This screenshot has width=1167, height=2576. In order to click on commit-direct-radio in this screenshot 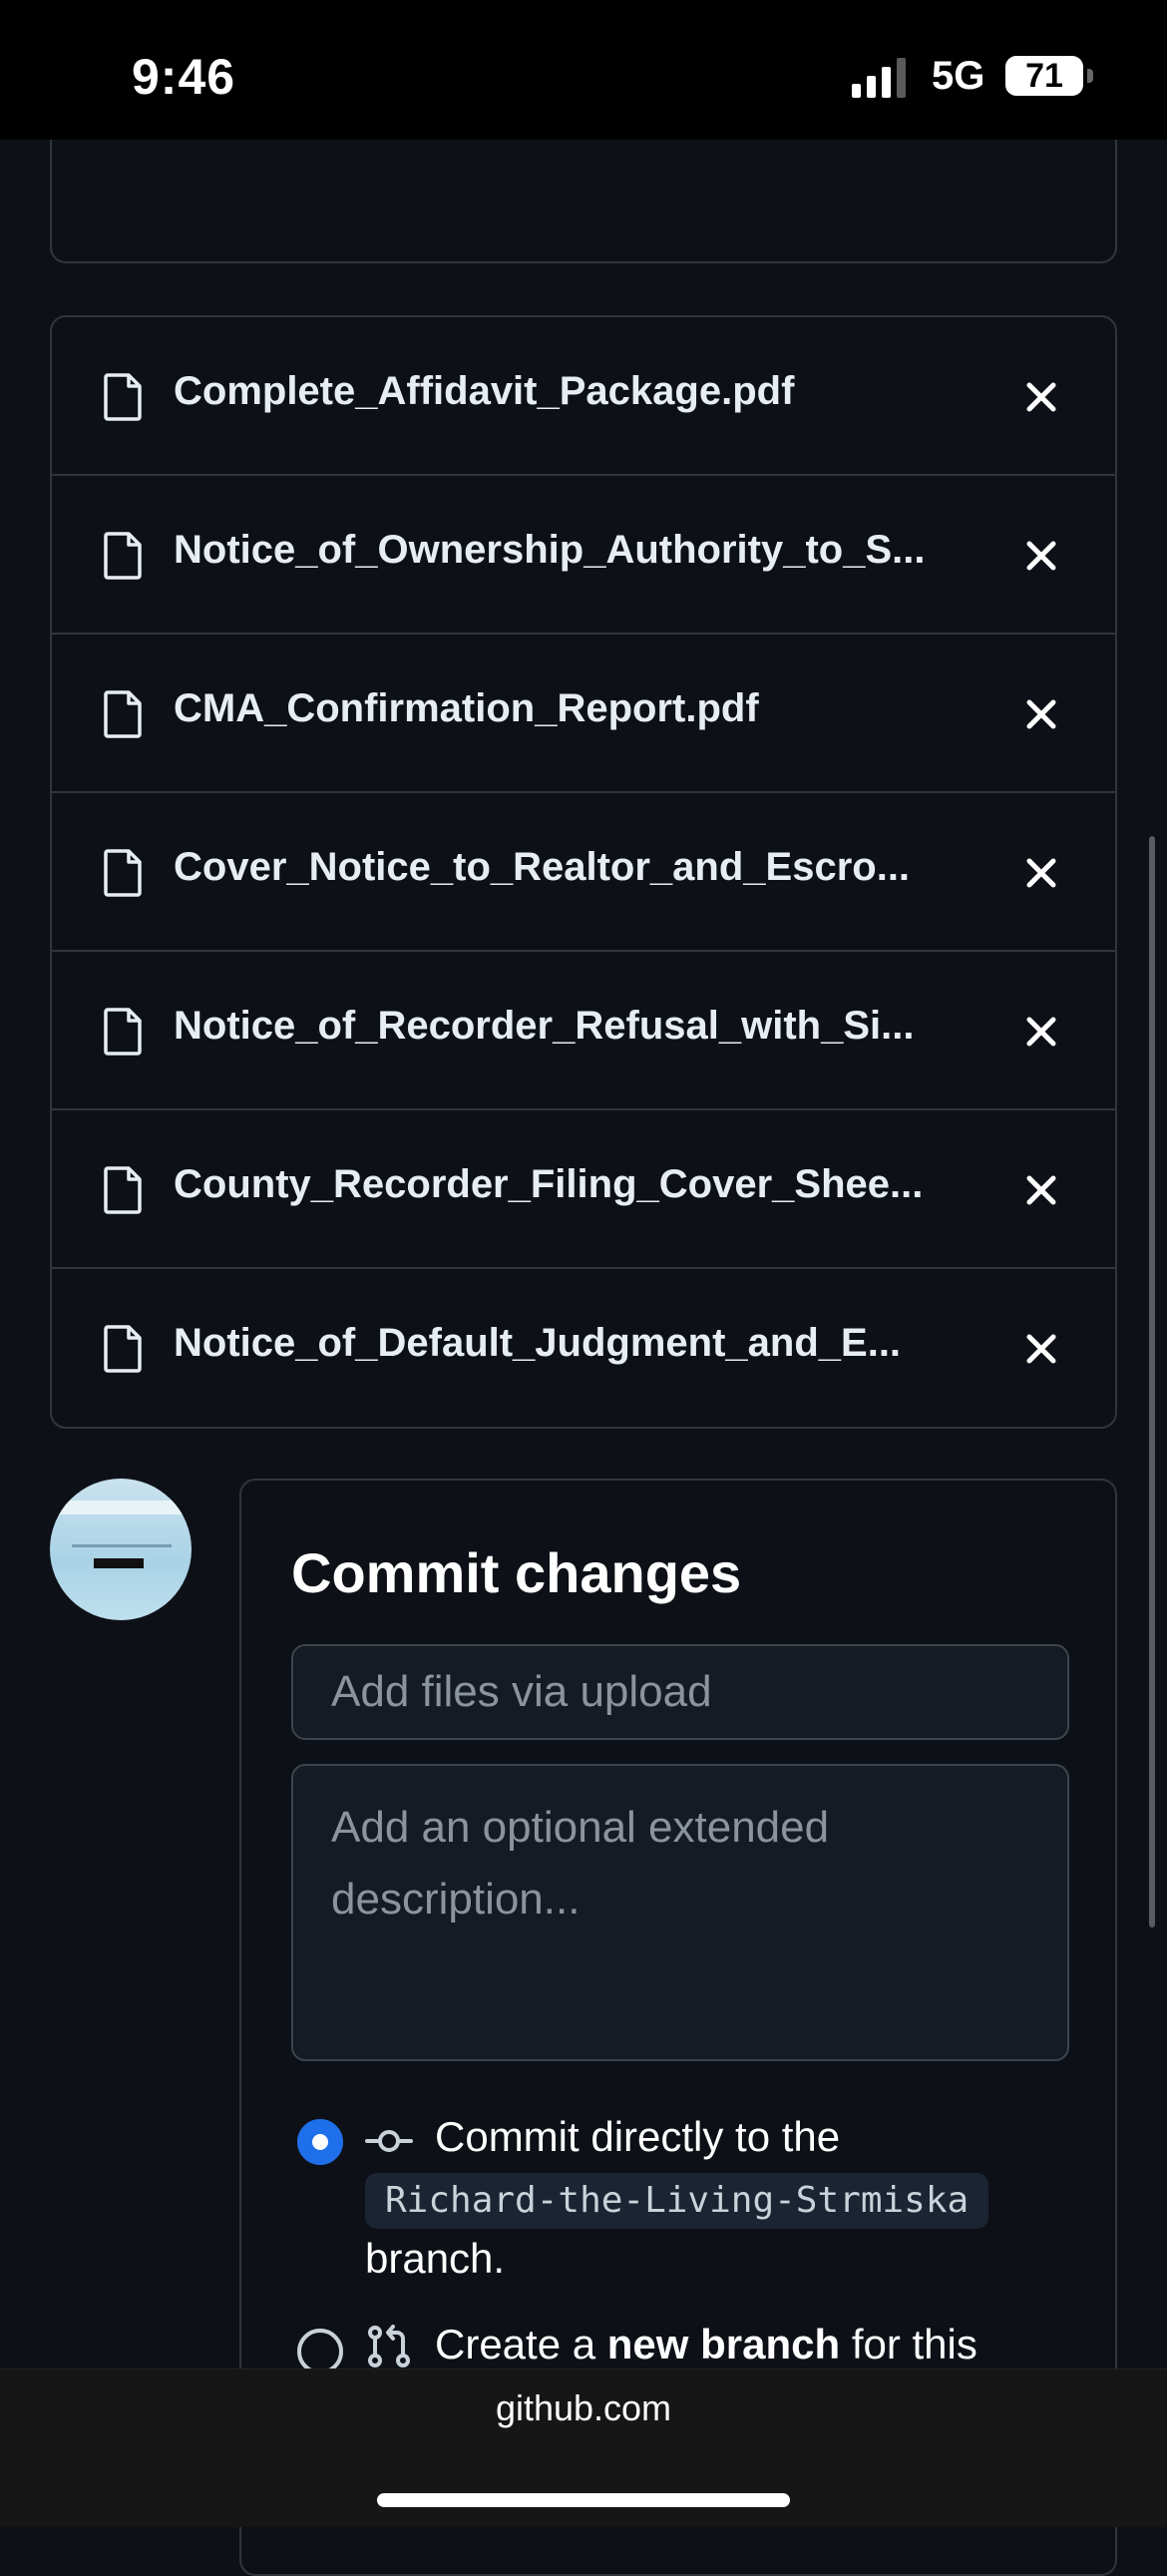, I will do `click(320, 2142)`.